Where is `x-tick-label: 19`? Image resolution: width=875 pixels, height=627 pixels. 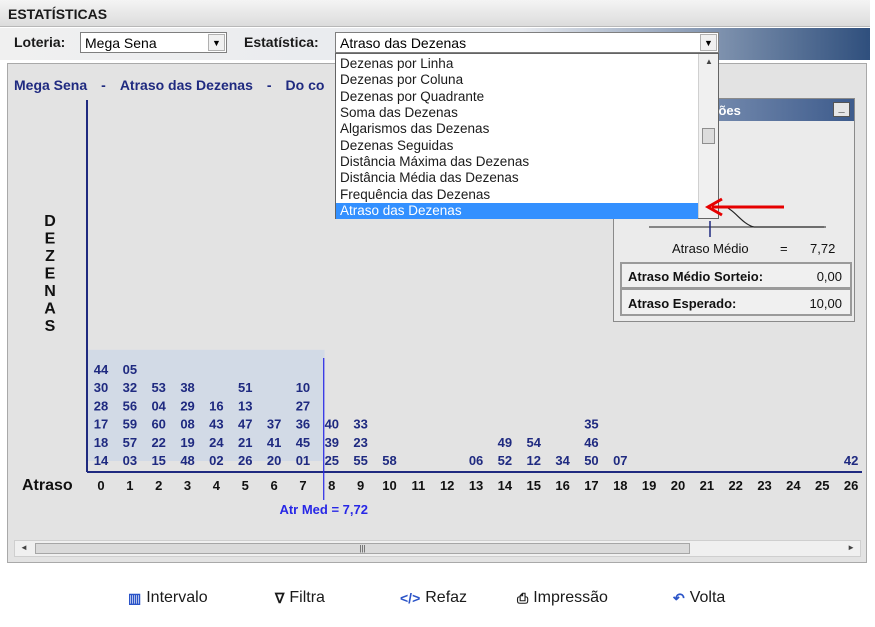
x-tick-label: 19 is located at coordinates (649, 485).